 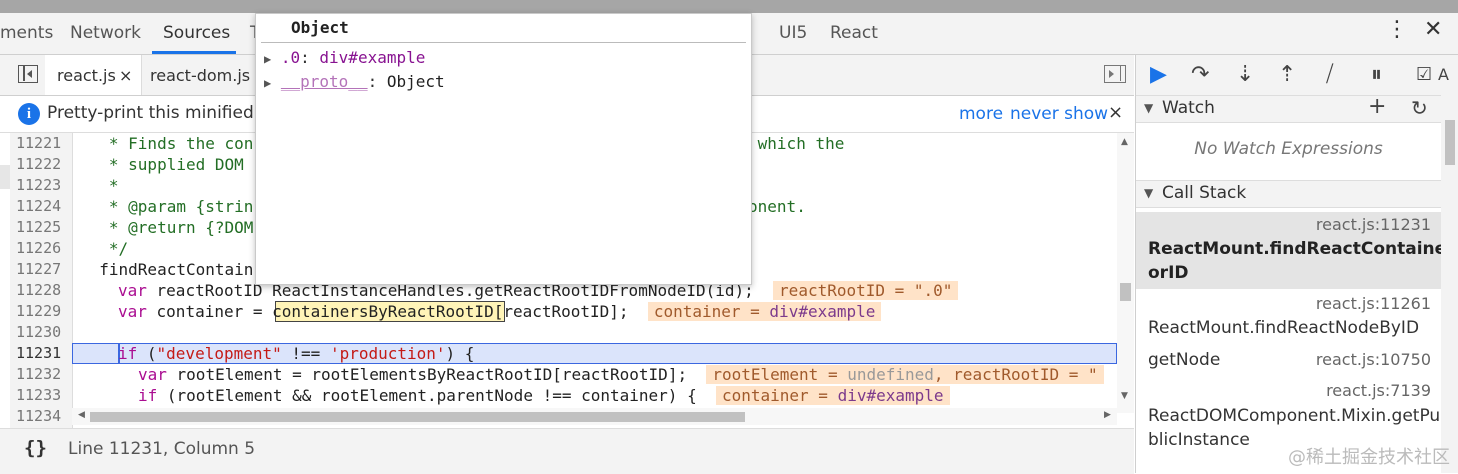 I want to click on popover-pointer, so click(x=535, y=301).